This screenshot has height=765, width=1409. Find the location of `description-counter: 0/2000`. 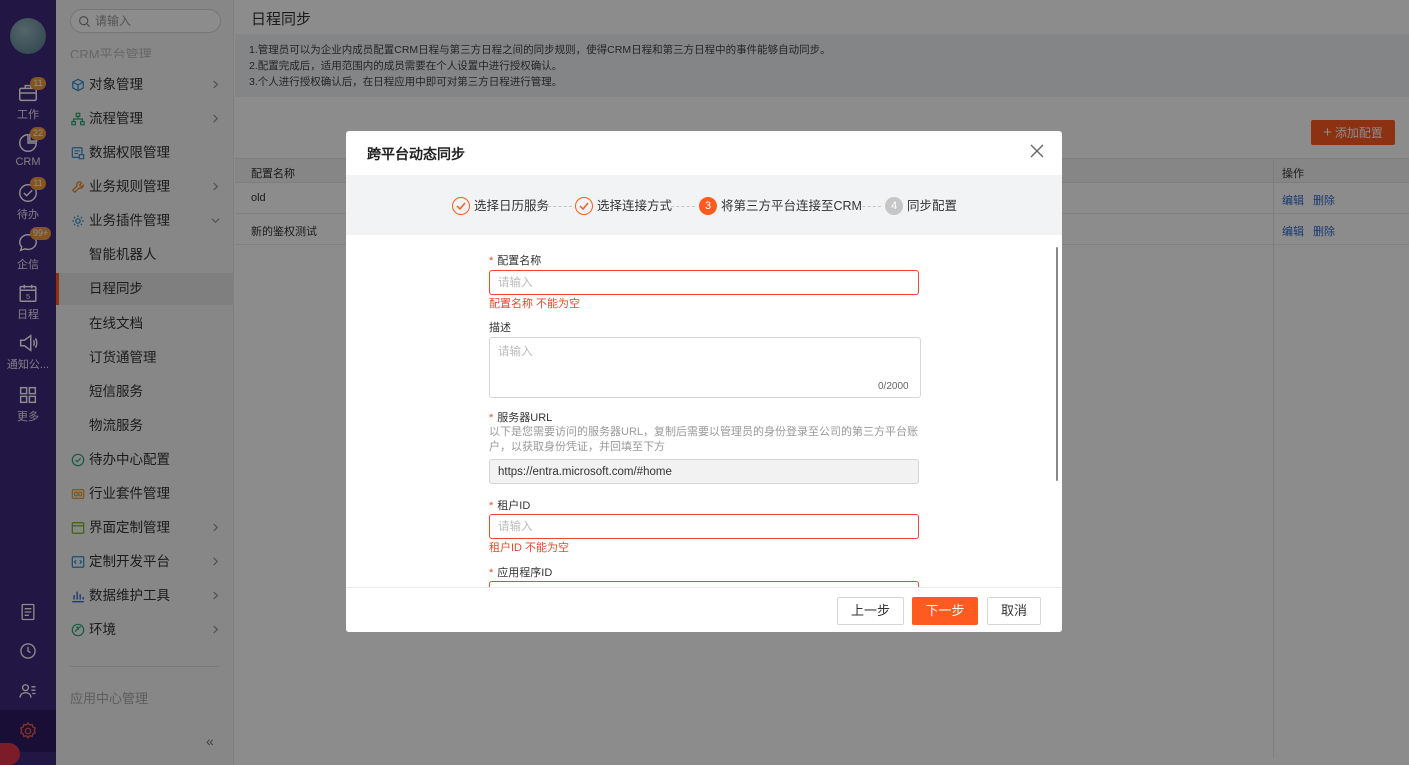

description-counter: 0/2000 is located at coordinates (893, 386).